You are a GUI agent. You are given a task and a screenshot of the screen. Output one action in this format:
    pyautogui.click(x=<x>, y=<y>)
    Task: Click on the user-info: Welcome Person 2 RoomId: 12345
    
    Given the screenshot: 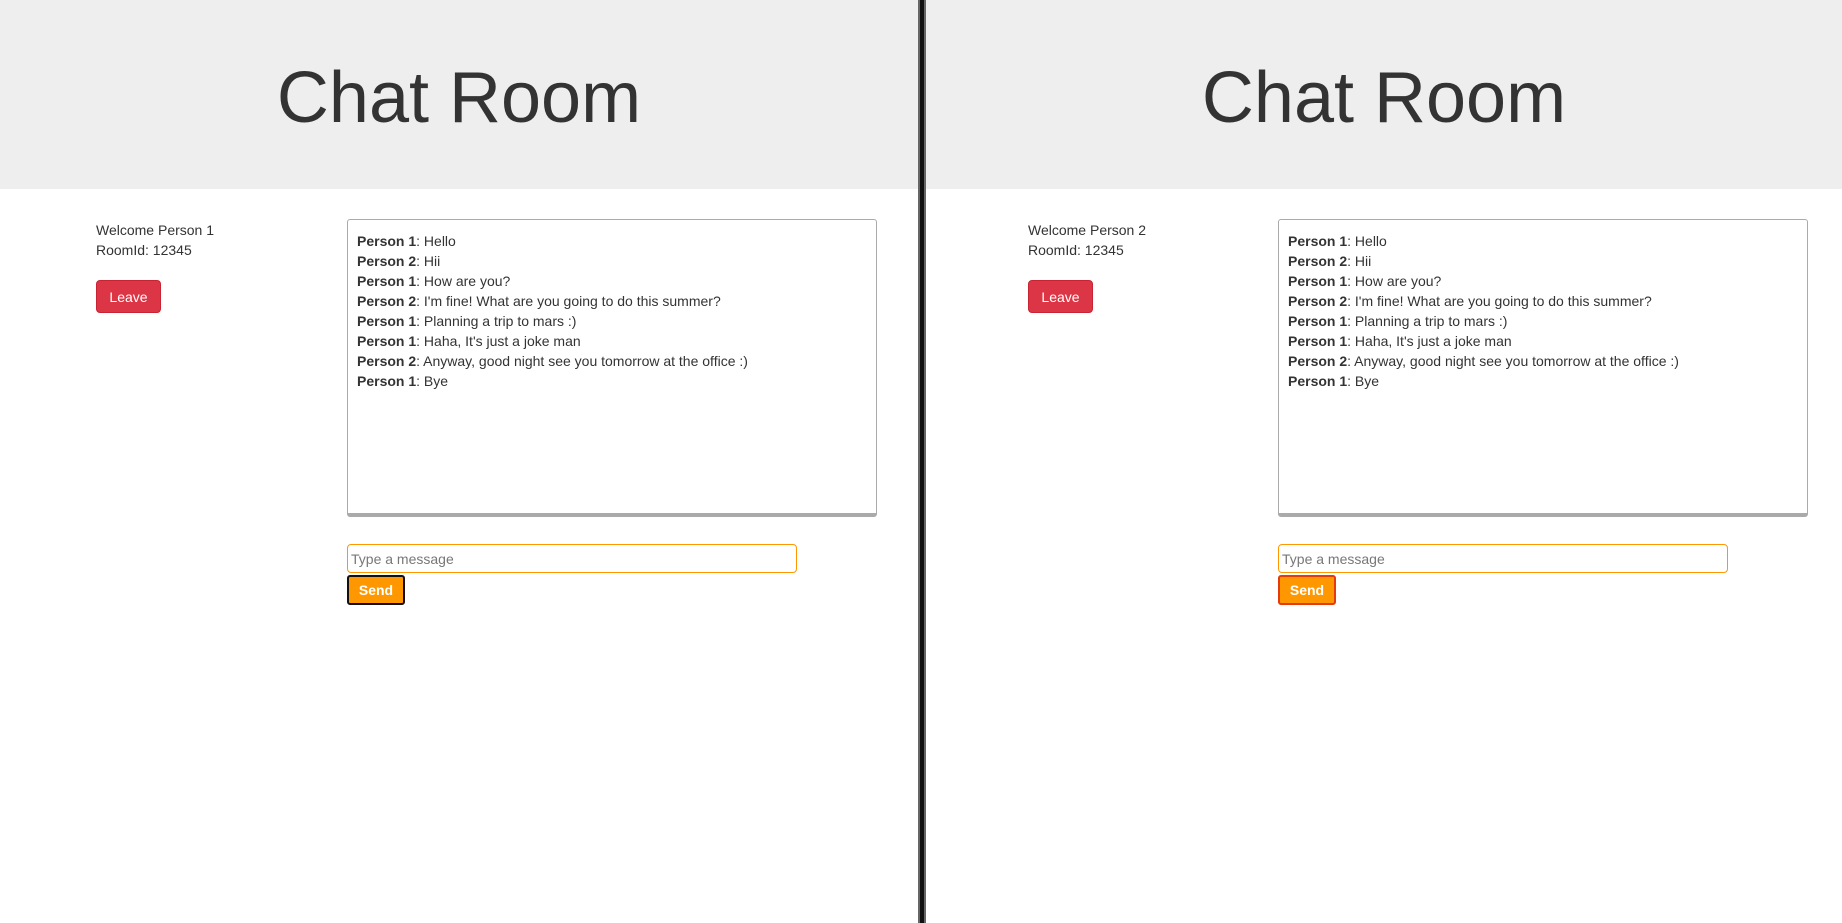 What is the action you would take?
    pyautogui.click(x=1087, y=240)
    